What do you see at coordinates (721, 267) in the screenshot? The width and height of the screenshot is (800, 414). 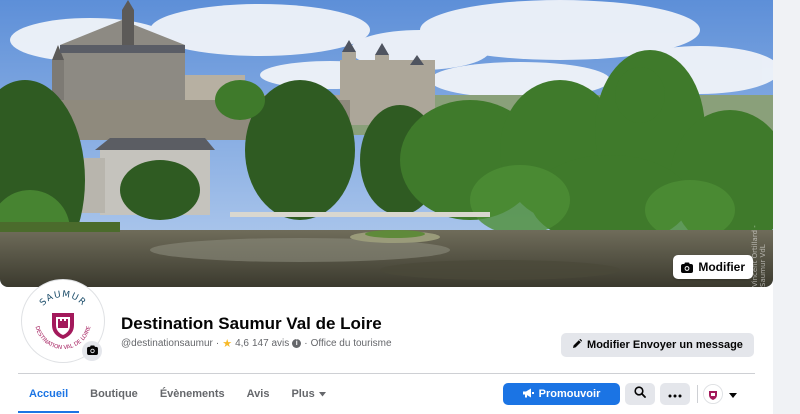 I see `edit-cover-label: Modifier` at bounding box center [721, 267].